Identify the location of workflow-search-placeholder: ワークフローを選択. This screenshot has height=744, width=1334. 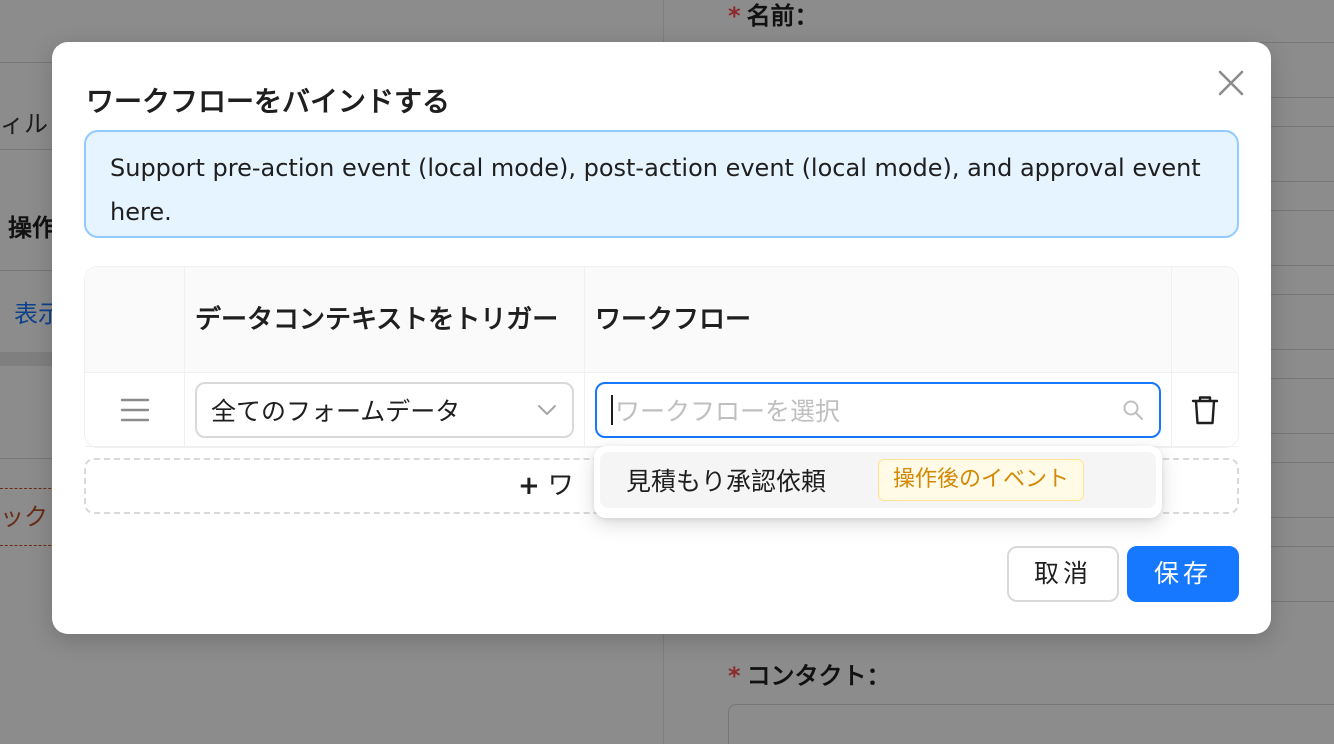
(728, 411).